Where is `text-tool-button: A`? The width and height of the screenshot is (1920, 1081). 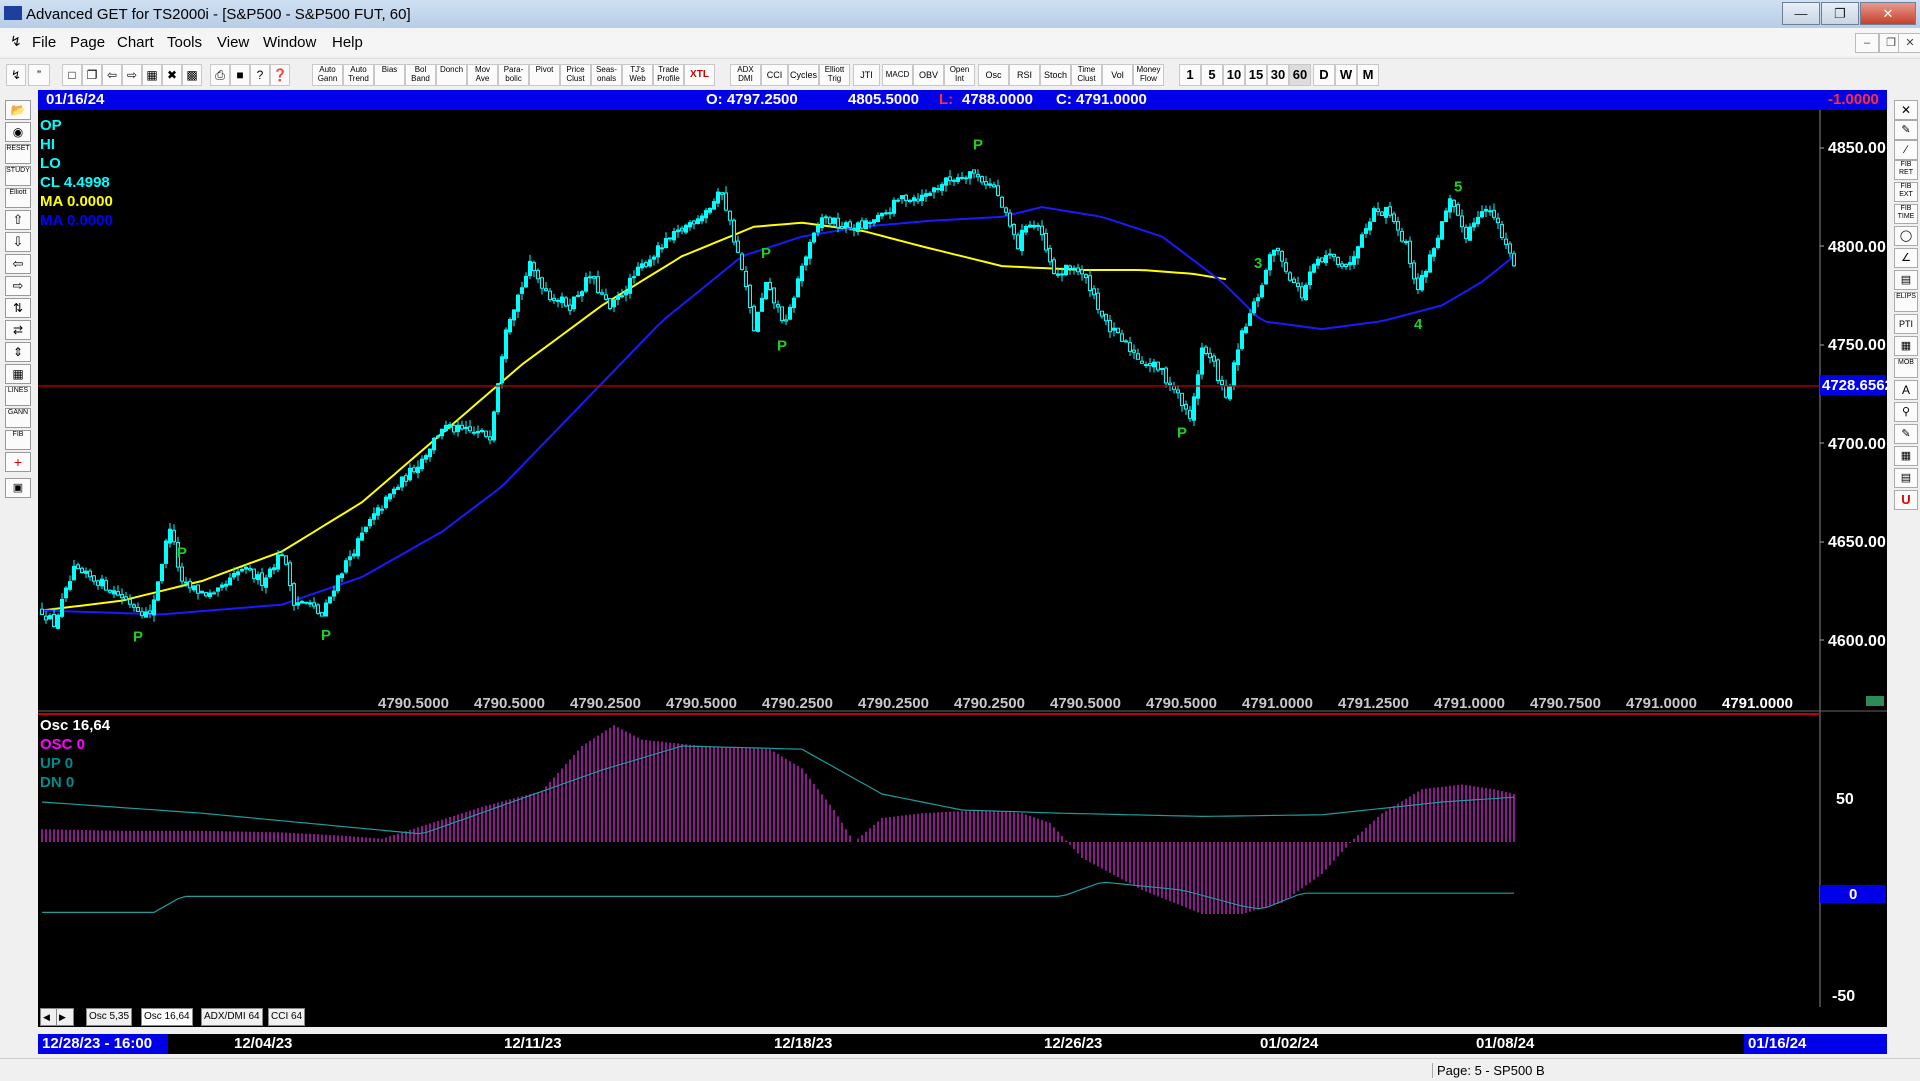 text-tool-button: A is located at coordinates (1906, 390).